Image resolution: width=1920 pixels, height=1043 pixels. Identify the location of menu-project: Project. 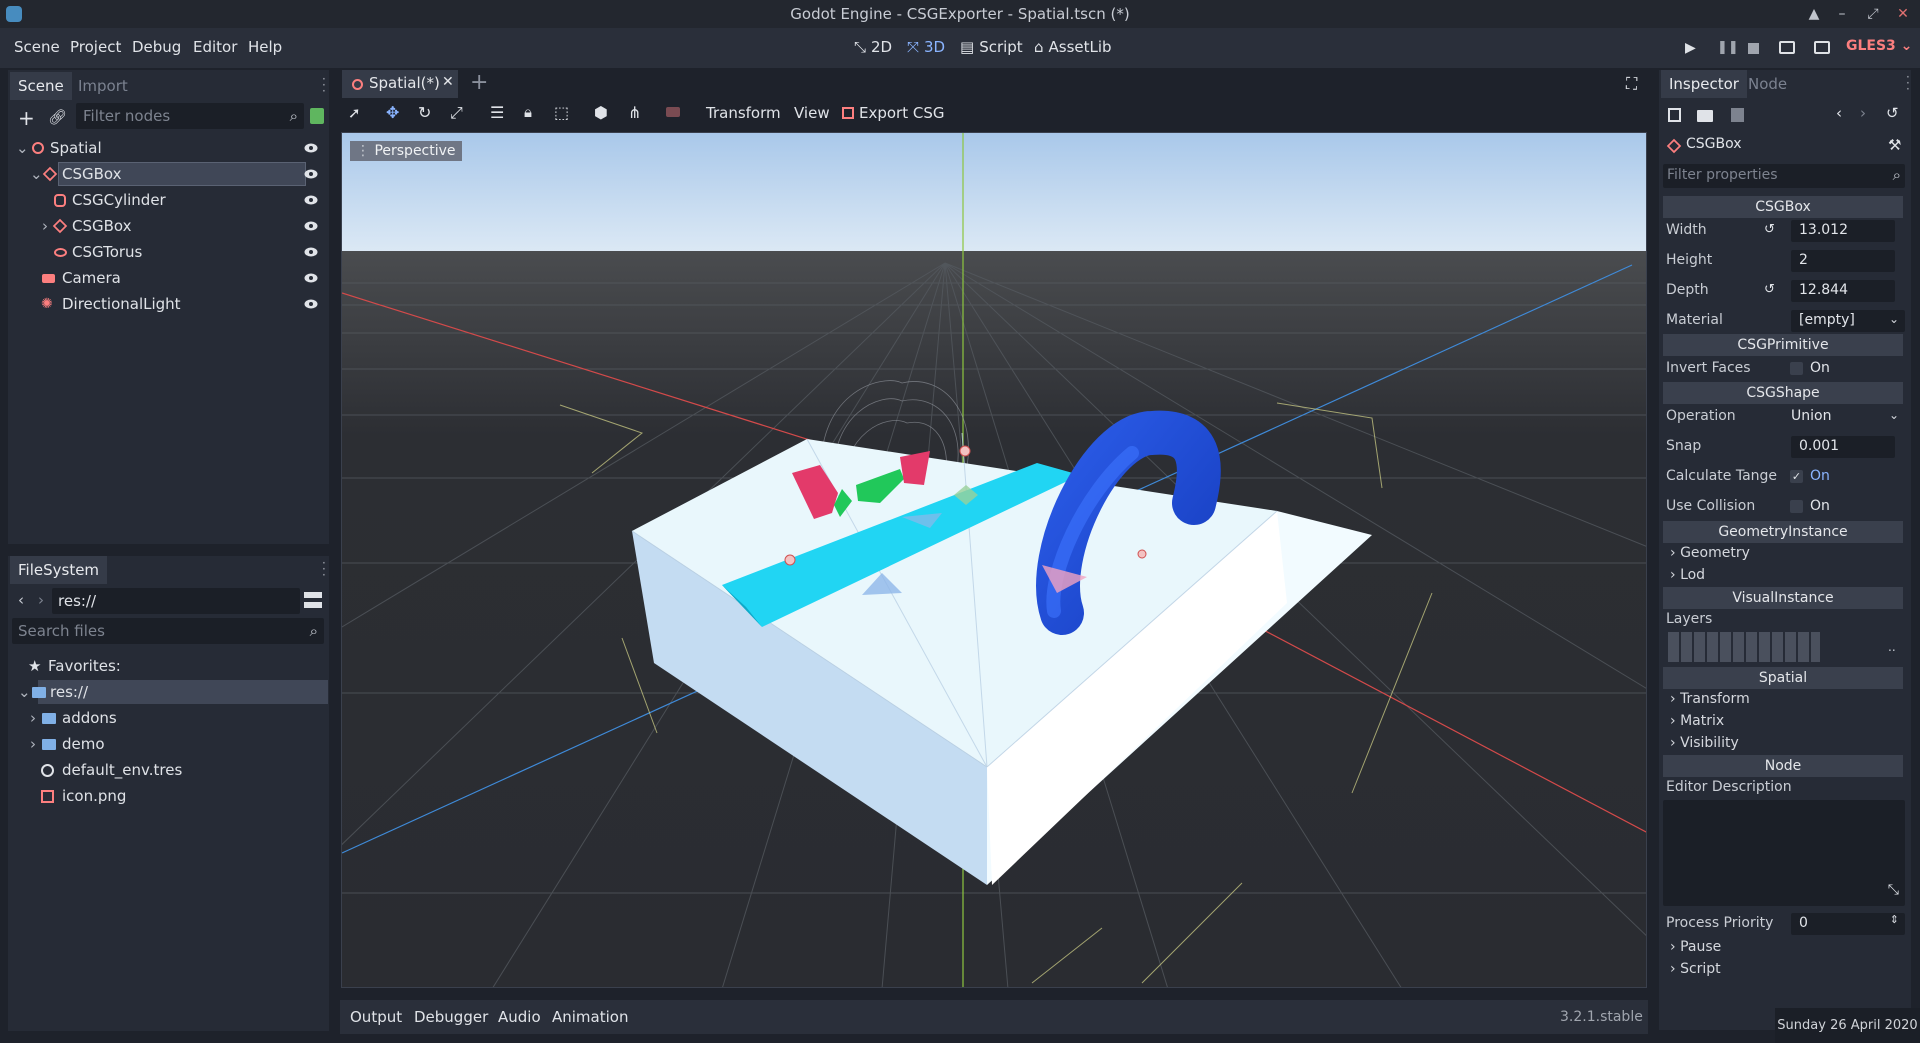
(95, 47).